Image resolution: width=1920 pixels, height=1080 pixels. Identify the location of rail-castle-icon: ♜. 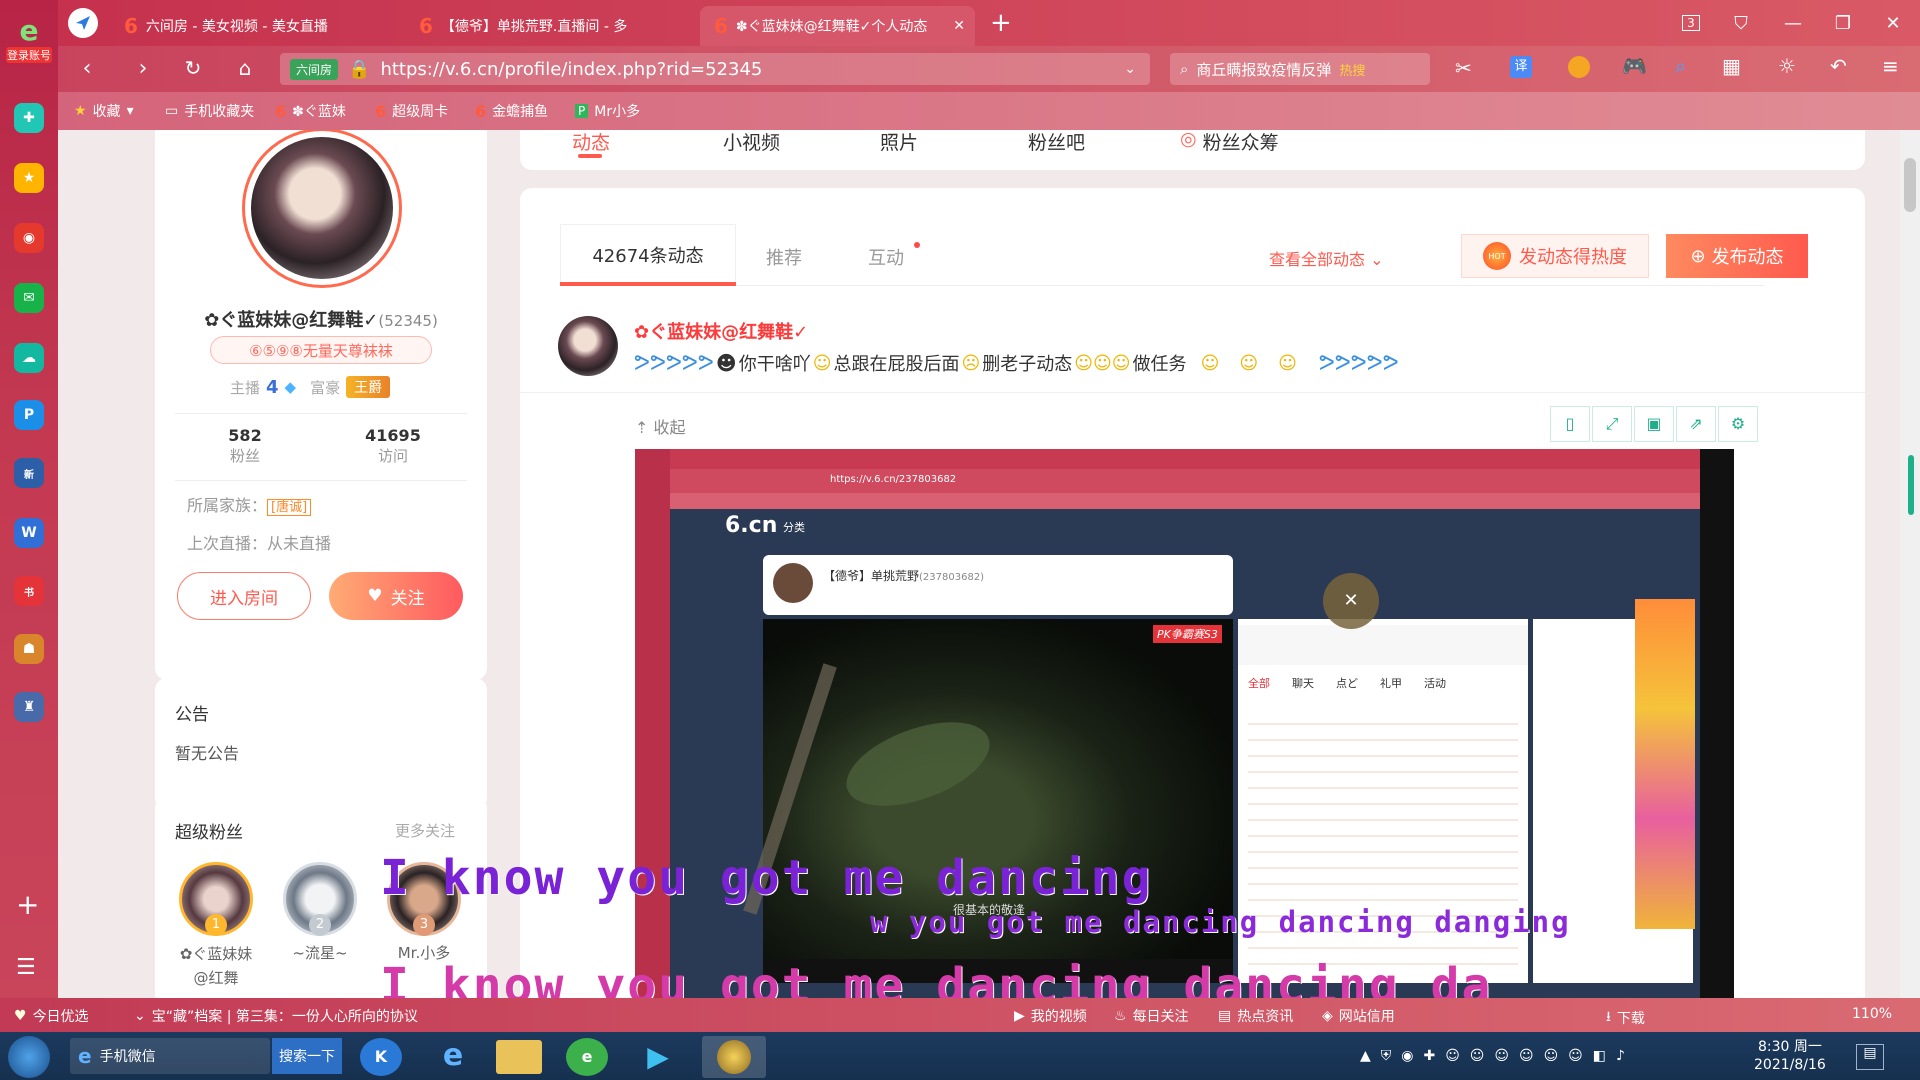
(29, 707).